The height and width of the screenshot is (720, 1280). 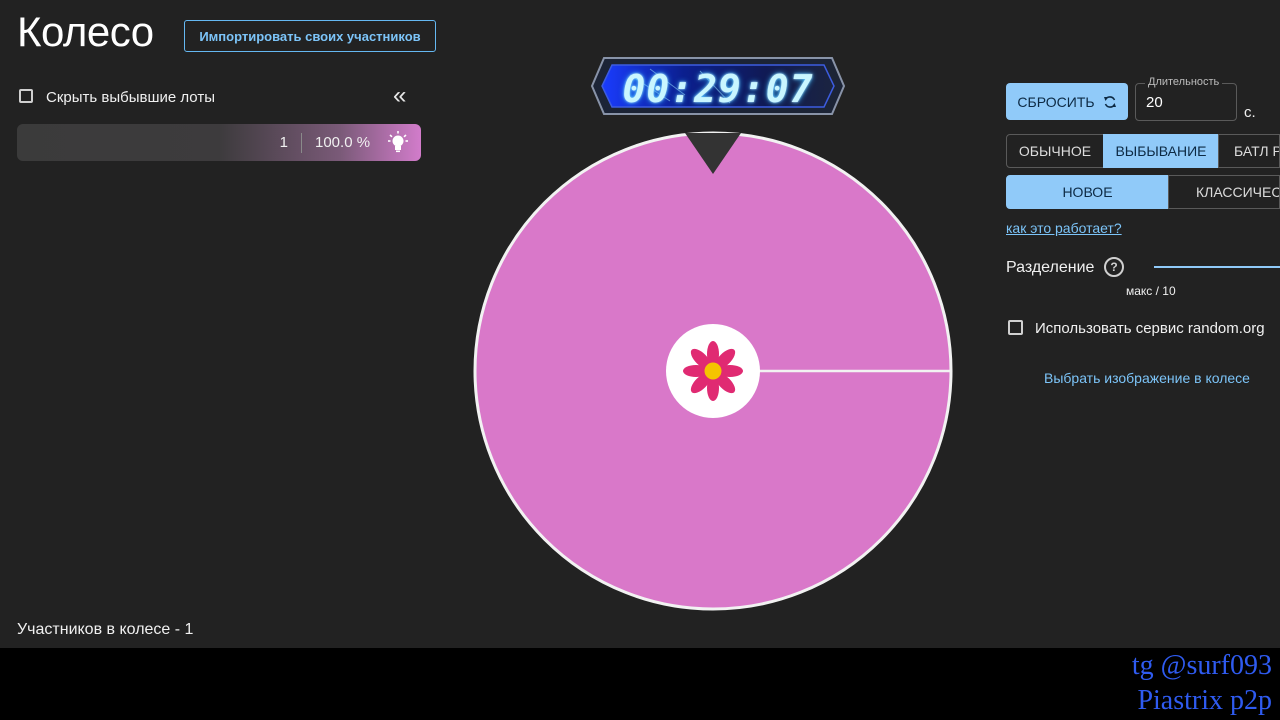 What do you see at coordinates (219, 142) in the screenshot?
I see `lot-row: 1 100.0 %` at bounding box center [219, 142].